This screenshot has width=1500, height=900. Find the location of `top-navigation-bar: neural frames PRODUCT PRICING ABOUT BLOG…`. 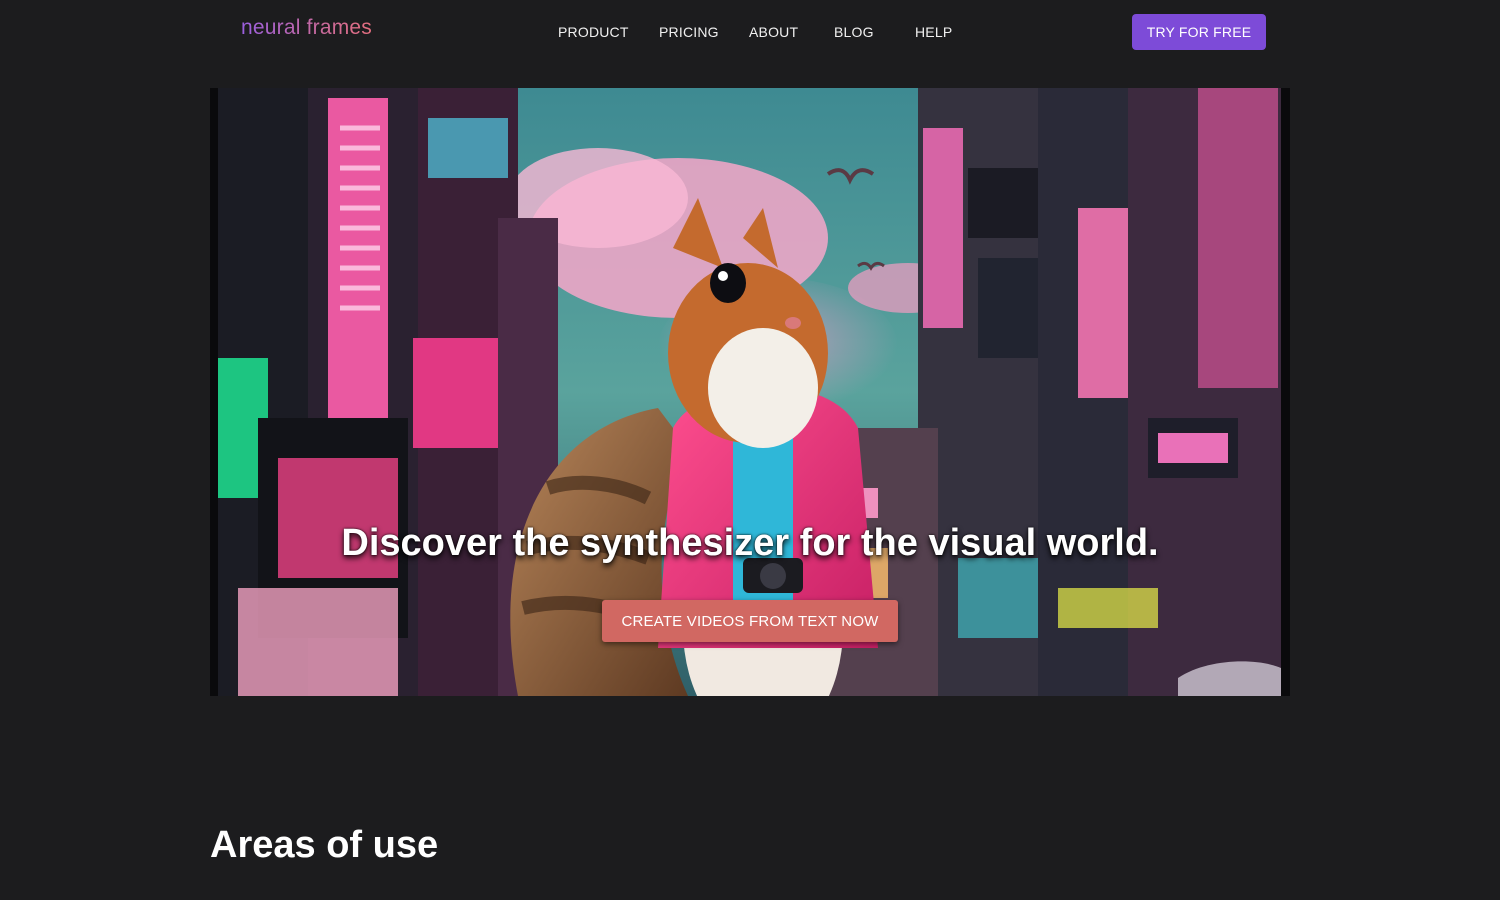

top-navigation-bar: neural frames PRODUCT PRICING ABOUT BLOG… is located at coordinates (750, 32).